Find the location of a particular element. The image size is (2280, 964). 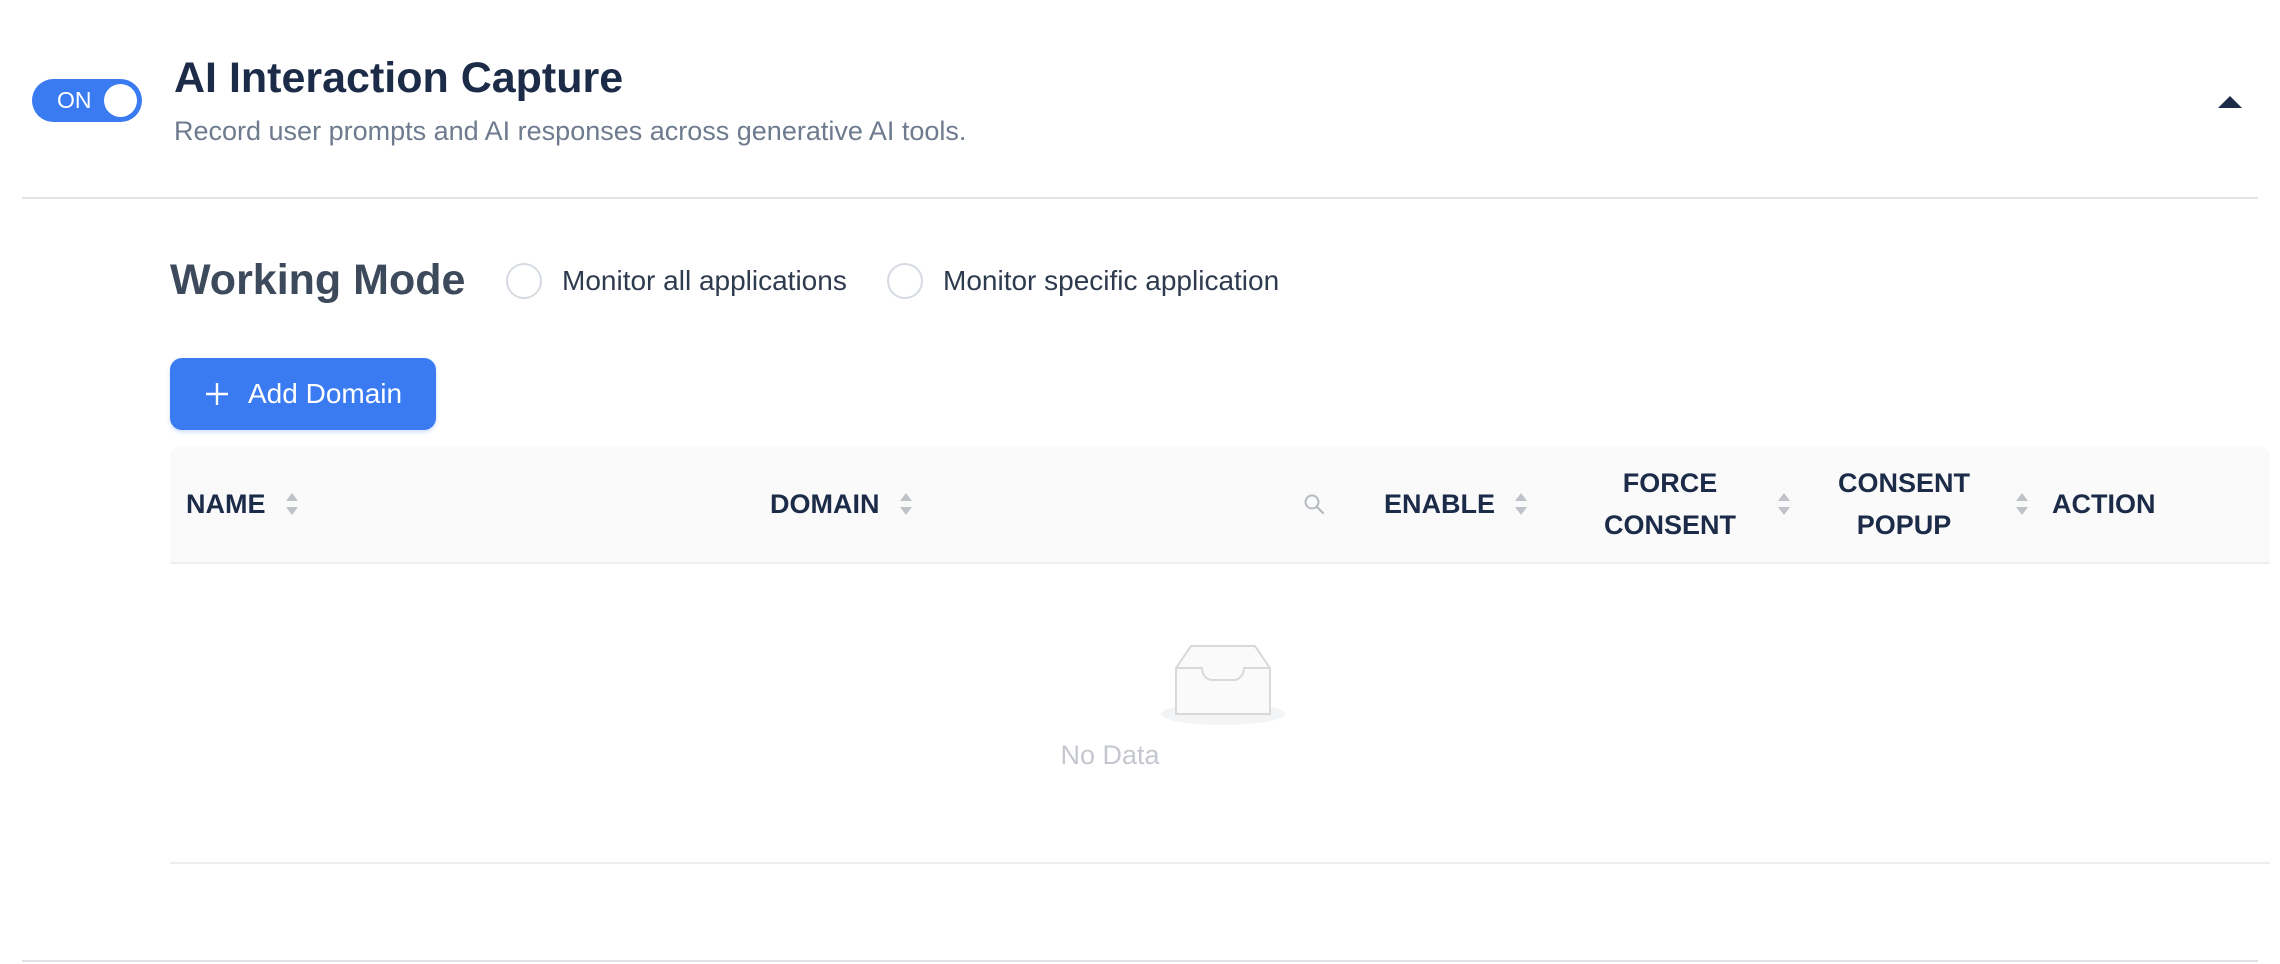

plus-icon is located at coordinates (217, 394).